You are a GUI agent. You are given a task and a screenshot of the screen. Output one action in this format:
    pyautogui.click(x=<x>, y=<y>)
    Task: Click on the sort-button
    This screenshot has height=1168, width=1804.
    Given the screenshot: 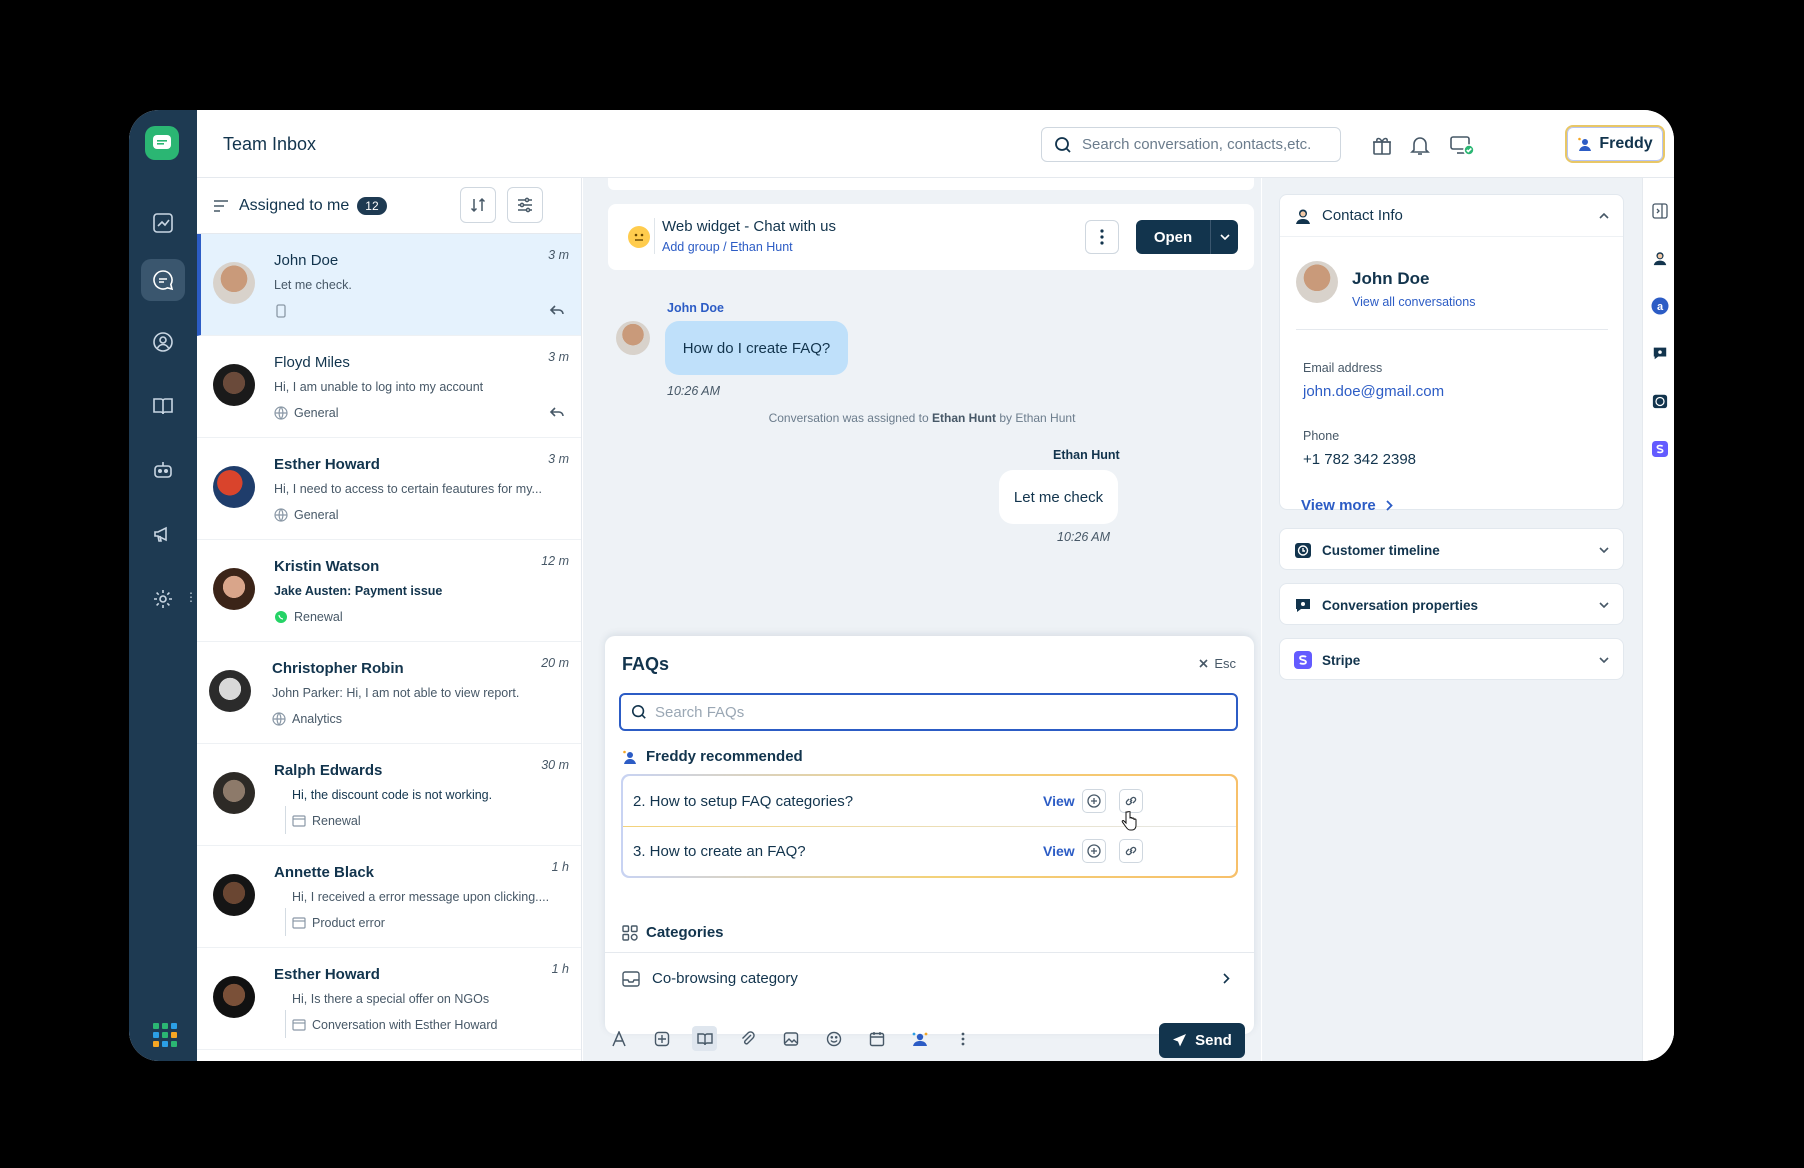 What is the action you would take?
    pyautogui.click(x=478, y=205)
    